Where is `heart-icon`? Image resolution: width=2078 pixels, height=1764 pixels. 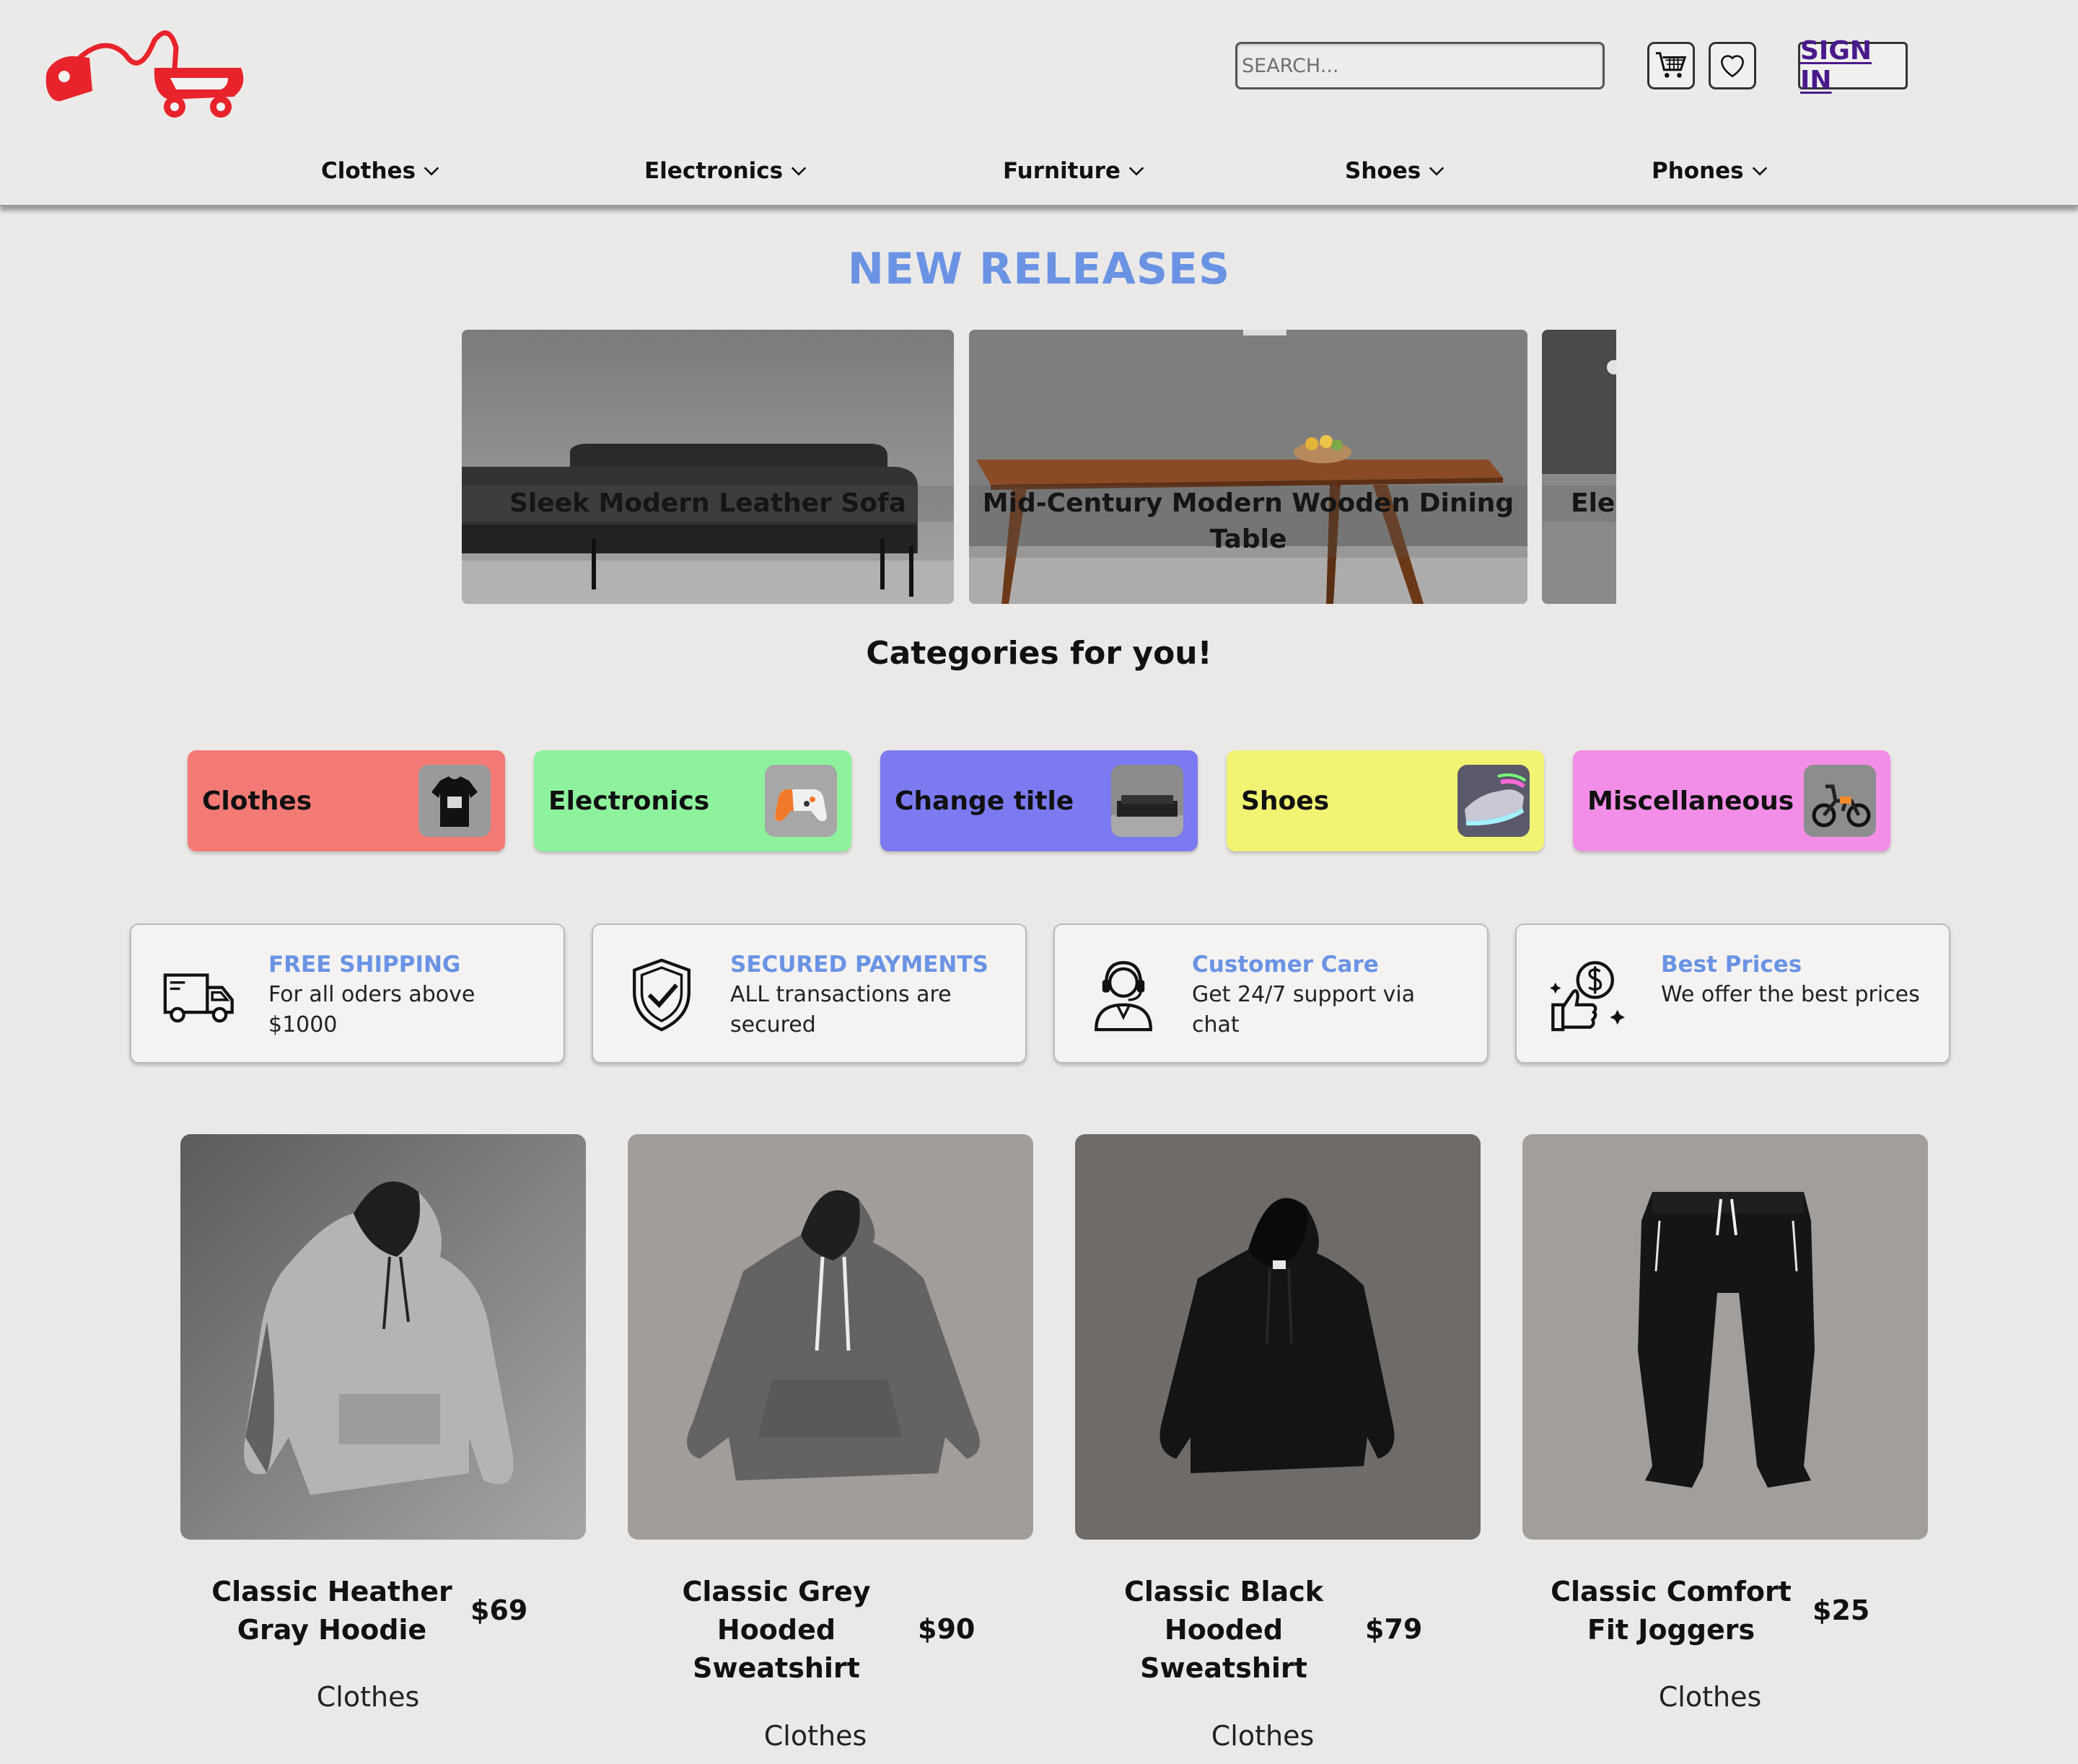
heart-icon is located at coordinates (1732, 66).